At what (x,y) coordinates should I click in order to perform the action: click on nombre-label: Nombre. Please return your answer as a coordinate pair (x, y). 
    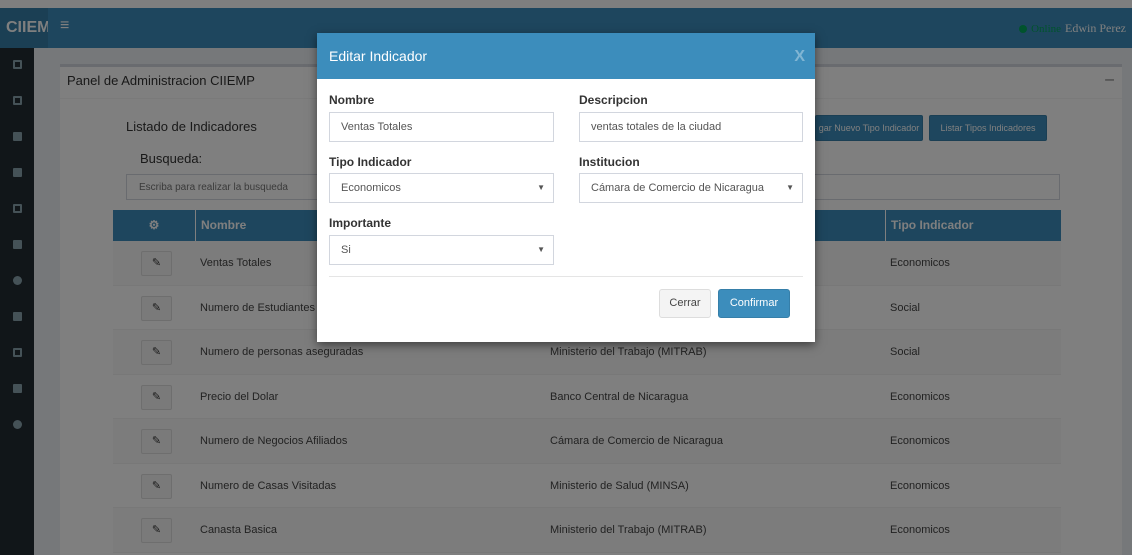
    Looking at the image, I should click on (352, 100).